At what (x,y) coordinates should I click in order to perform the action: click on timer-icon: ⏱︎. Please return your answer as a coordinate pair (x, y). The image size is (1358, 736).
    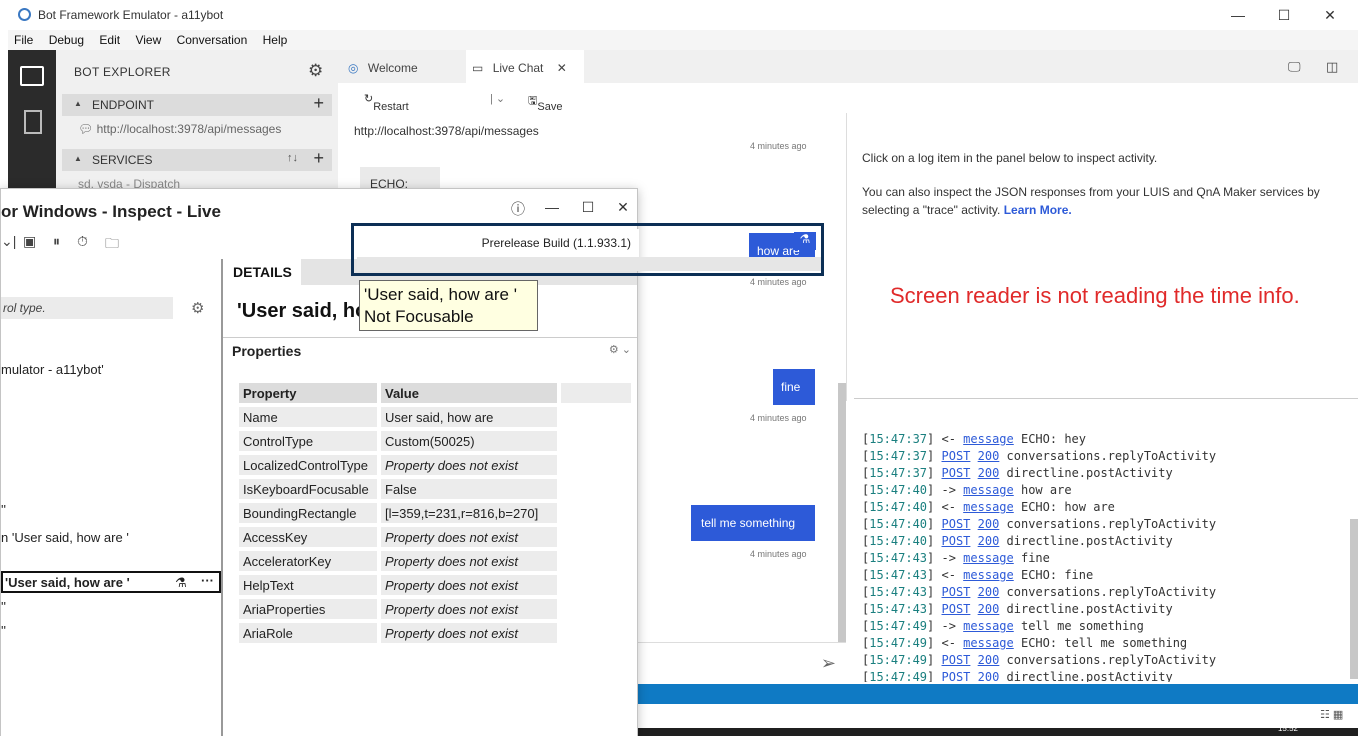
    Looking at the image, I should click on (82, 241).